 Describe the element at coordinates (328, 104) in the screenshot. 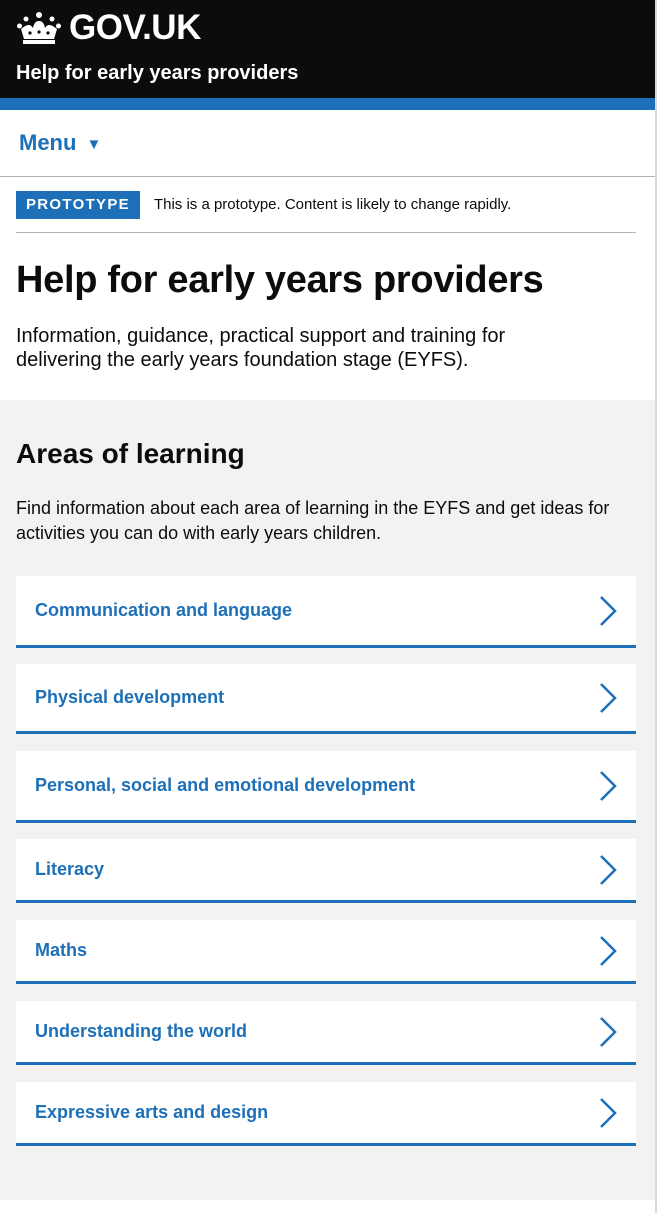

I see `header-blue-bar` at that location.